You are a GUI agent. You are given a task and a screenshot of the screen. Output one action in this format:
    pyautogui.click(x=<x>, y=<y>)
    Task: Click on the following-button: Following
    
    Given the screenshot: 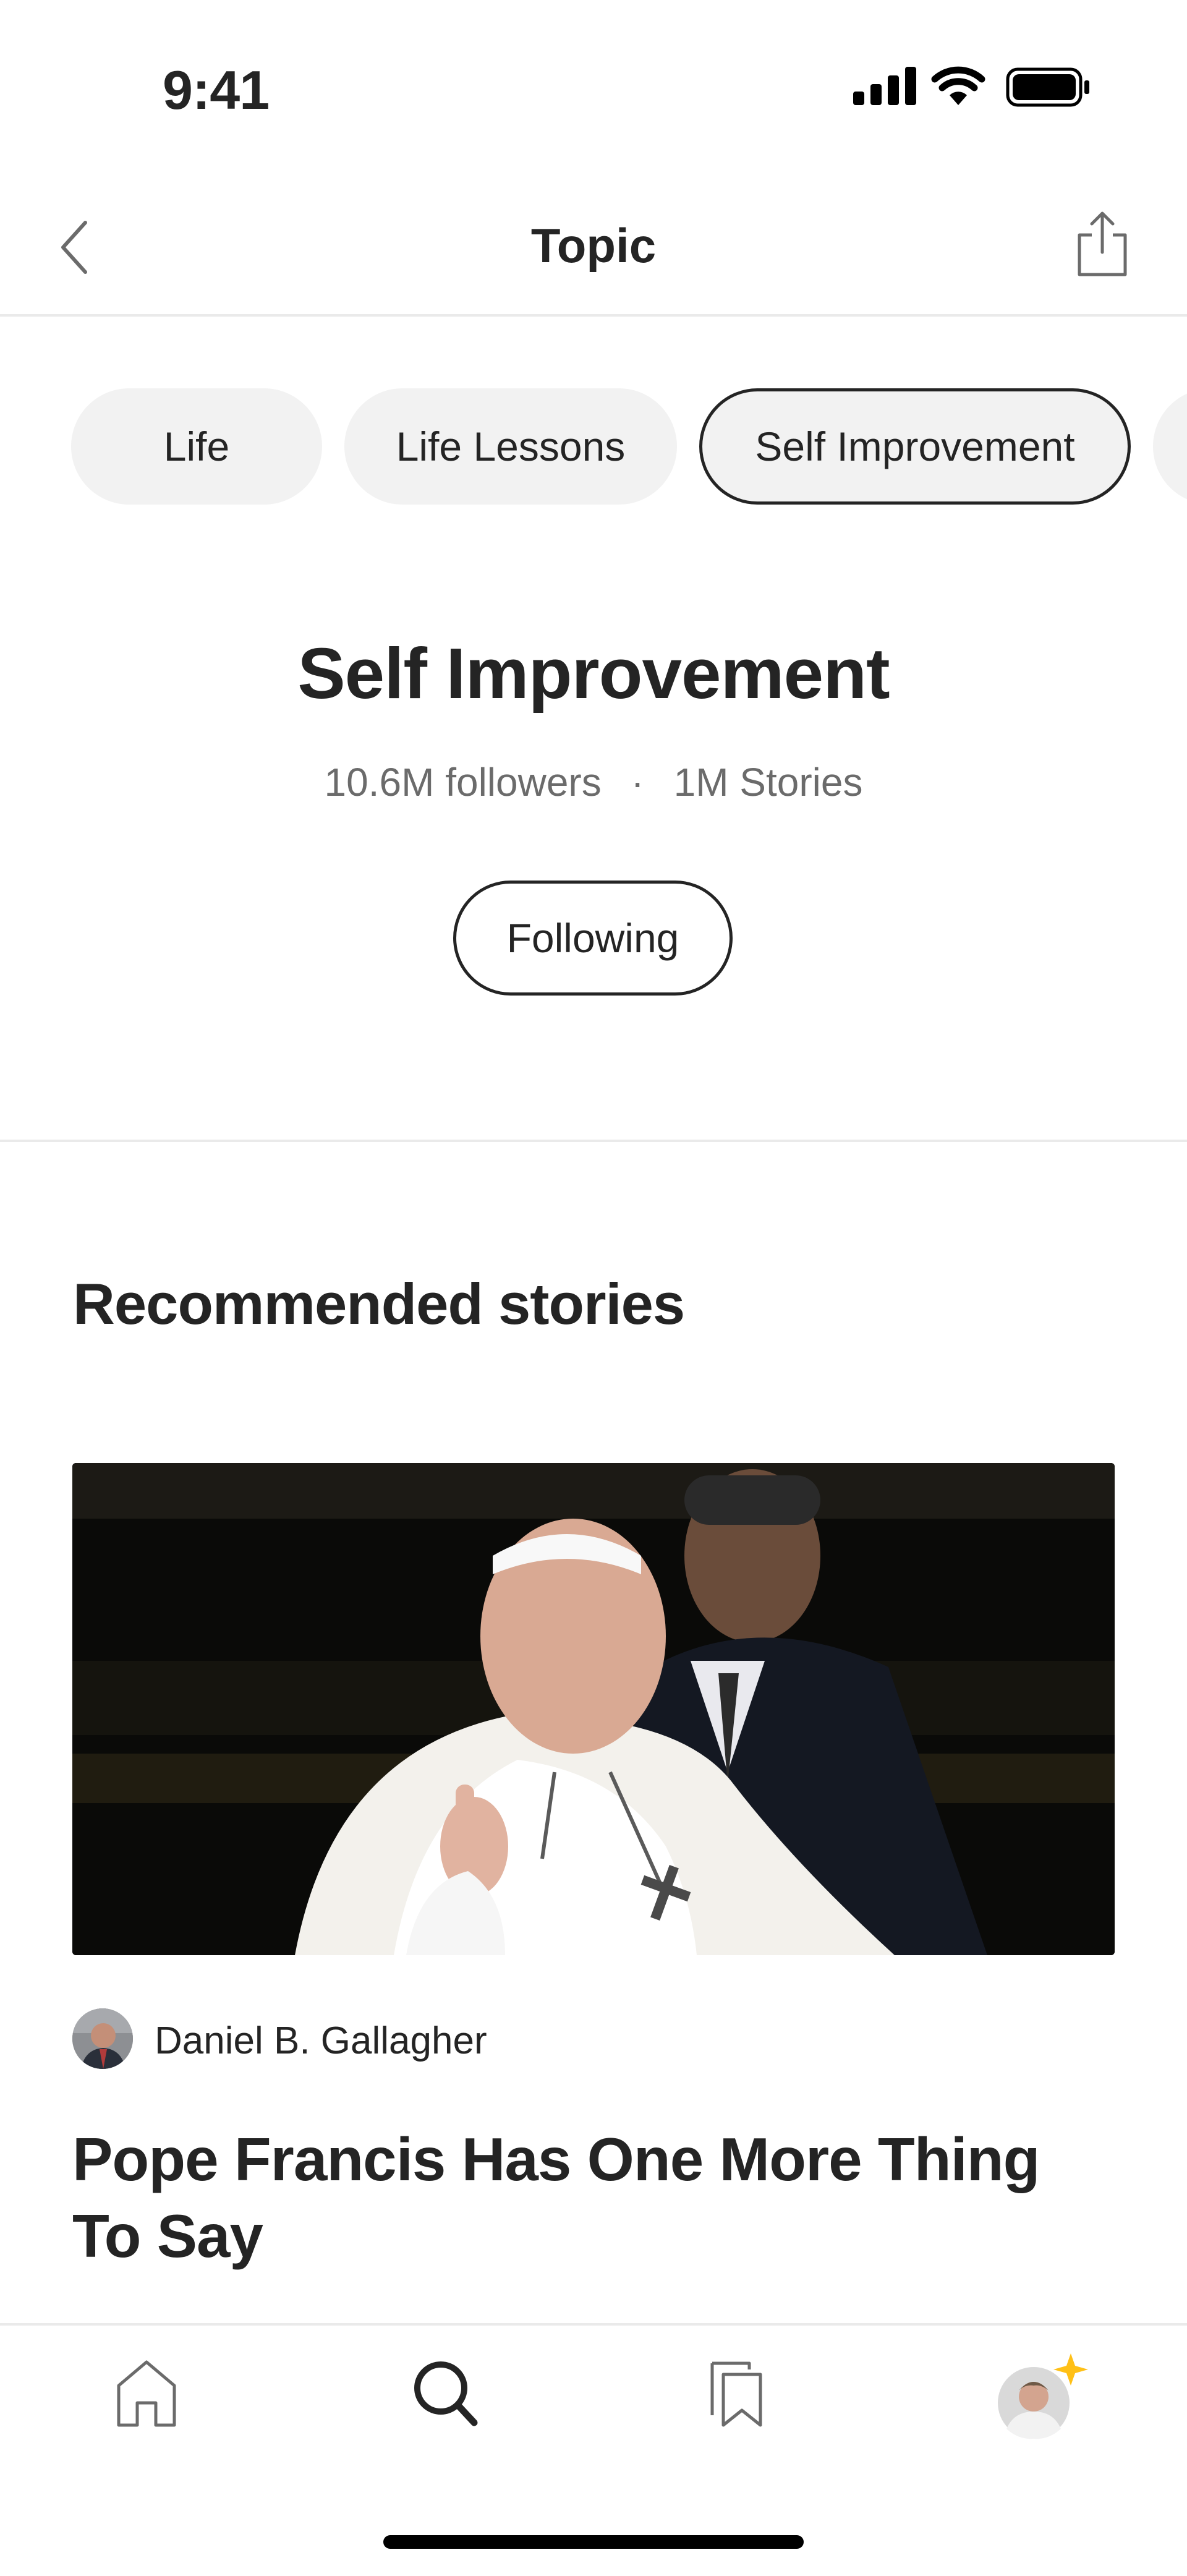 What is the action you would take?
    pyautogui.click(x=593, y=938)
    